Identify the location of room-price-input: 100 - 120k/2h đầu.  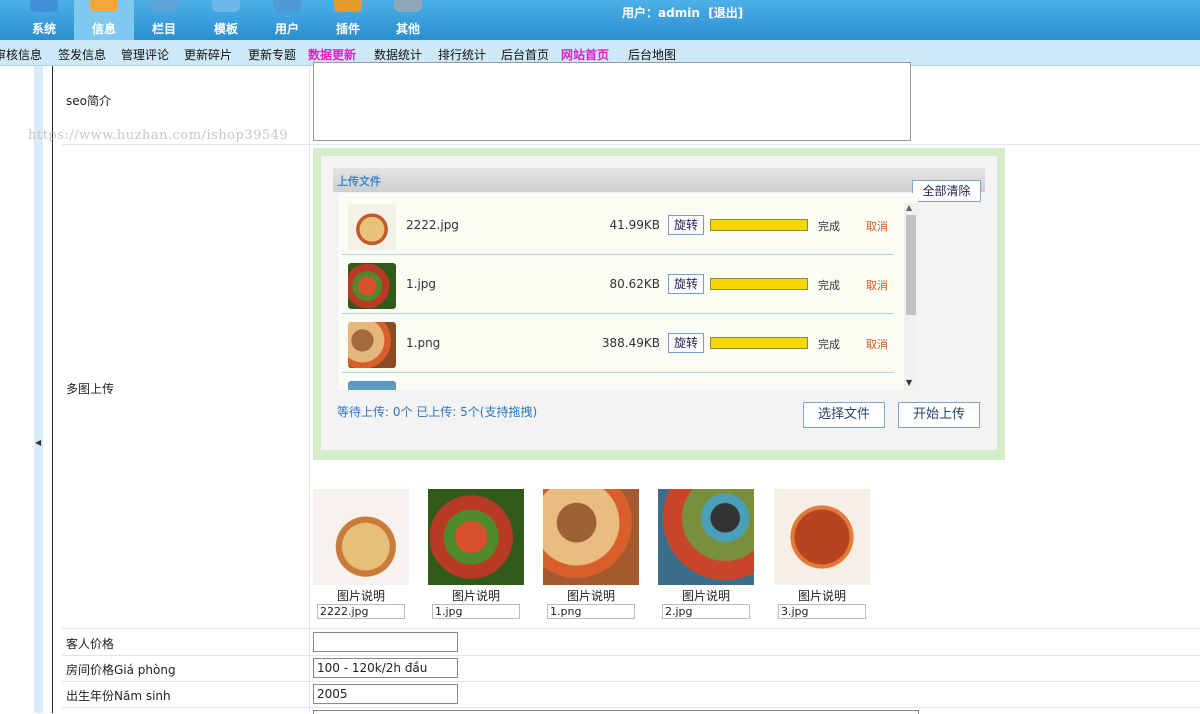
(385, 668).